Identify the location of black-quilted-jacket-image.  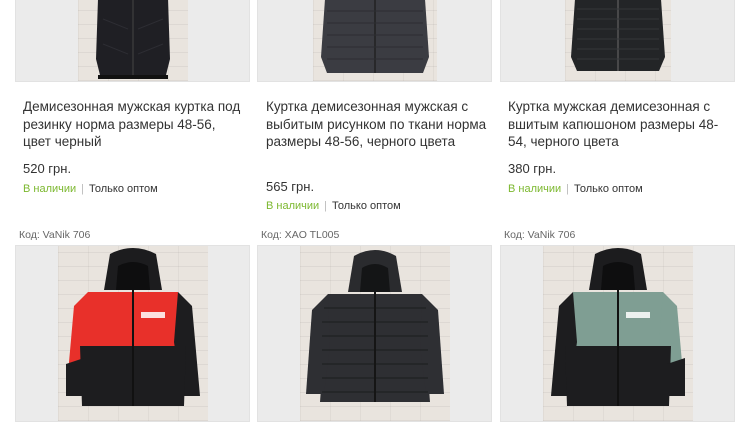
(617, 35).